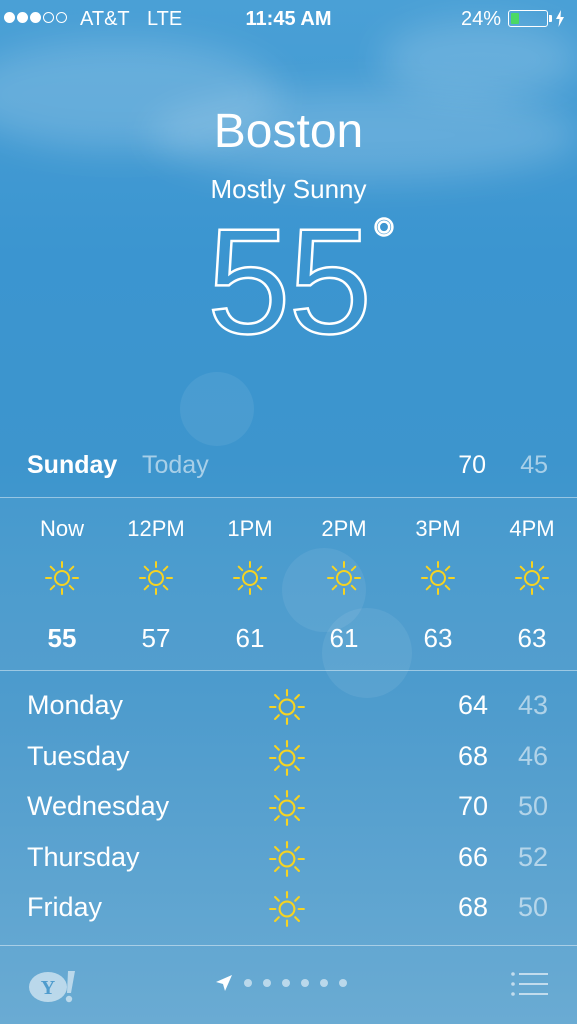 The width and height of the screenshot is (577, 1024). I want to click on day-low-temp: 43, so click(532, 705).